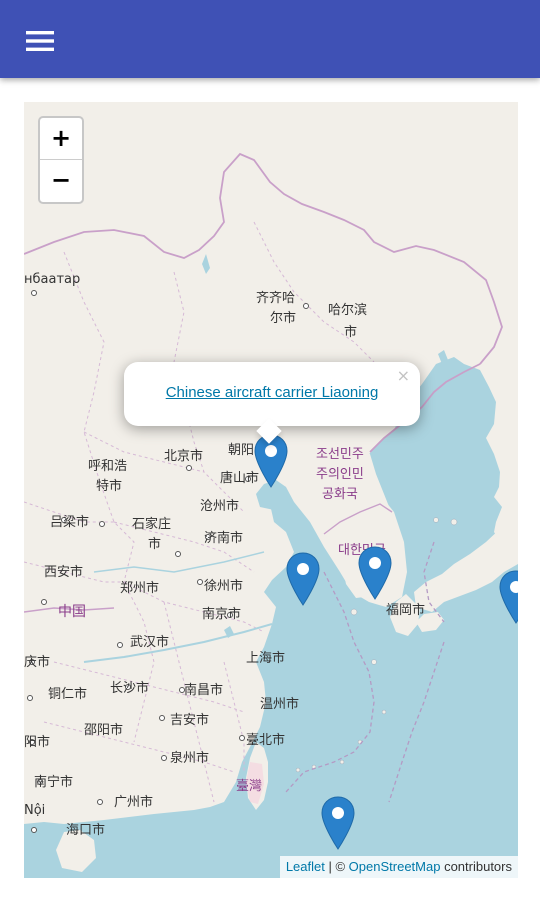 The height and width of the screenshot is (900, 540). What do you see at coordinates (53, 782) in the screenshot?
I see `label-nanning: 南宁市` at bounding box center [53, 782].